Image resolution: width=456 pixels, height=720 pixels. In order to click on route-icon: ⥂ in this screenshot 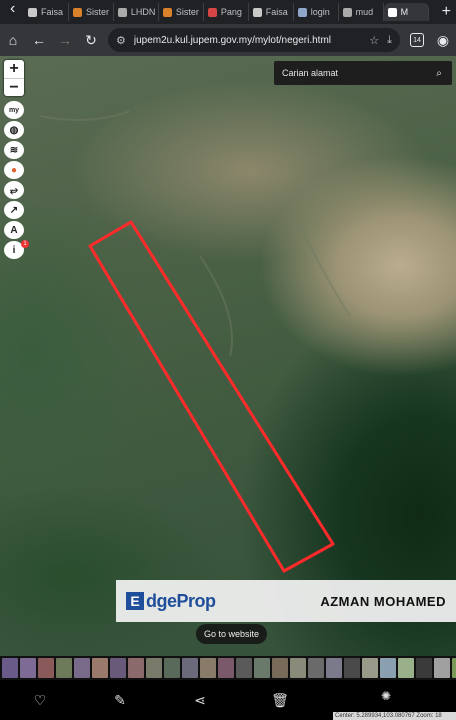, I will do `click(14, 190)`.